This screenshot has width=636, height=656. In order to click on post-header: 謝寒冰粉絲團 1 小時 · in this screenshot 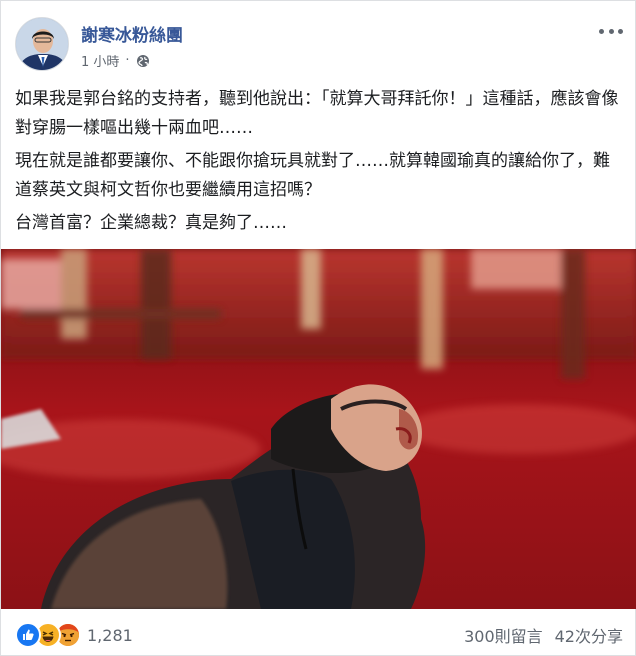, I will do `click(320, 43)`.